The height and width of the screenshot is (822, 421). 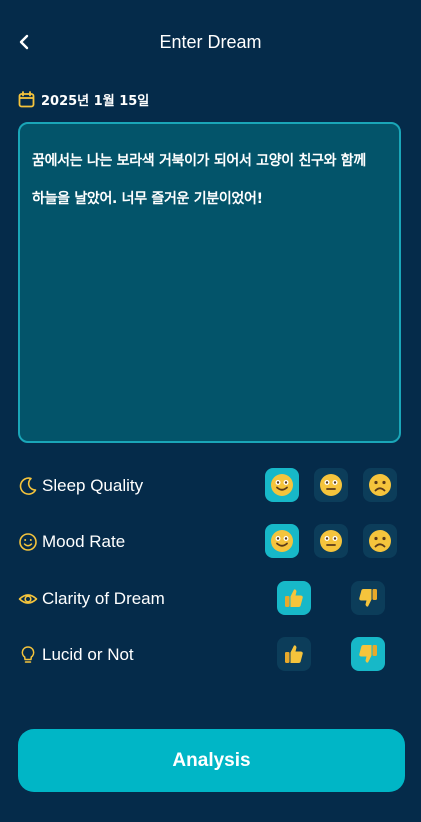 I want to click on header: Enter Dream, so click(x=210, y=43).